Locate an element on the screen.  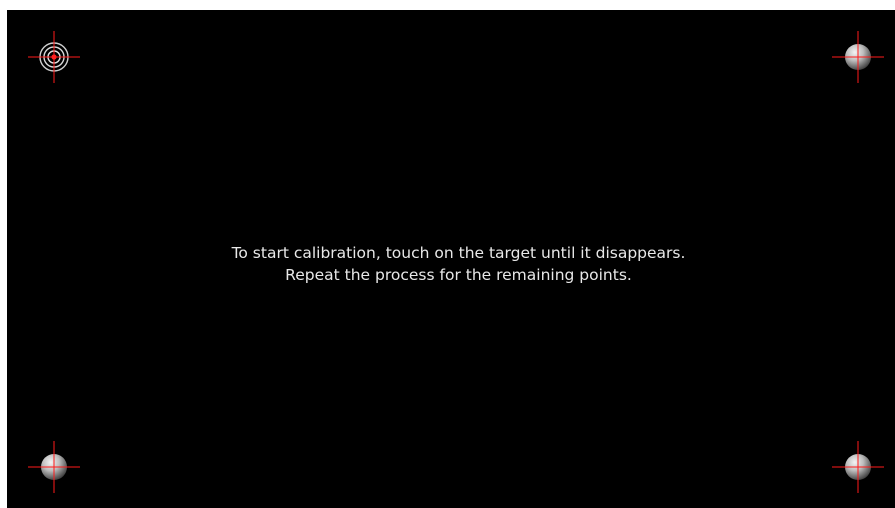
calibration-target-top-right is located at coordinates (858, 57).